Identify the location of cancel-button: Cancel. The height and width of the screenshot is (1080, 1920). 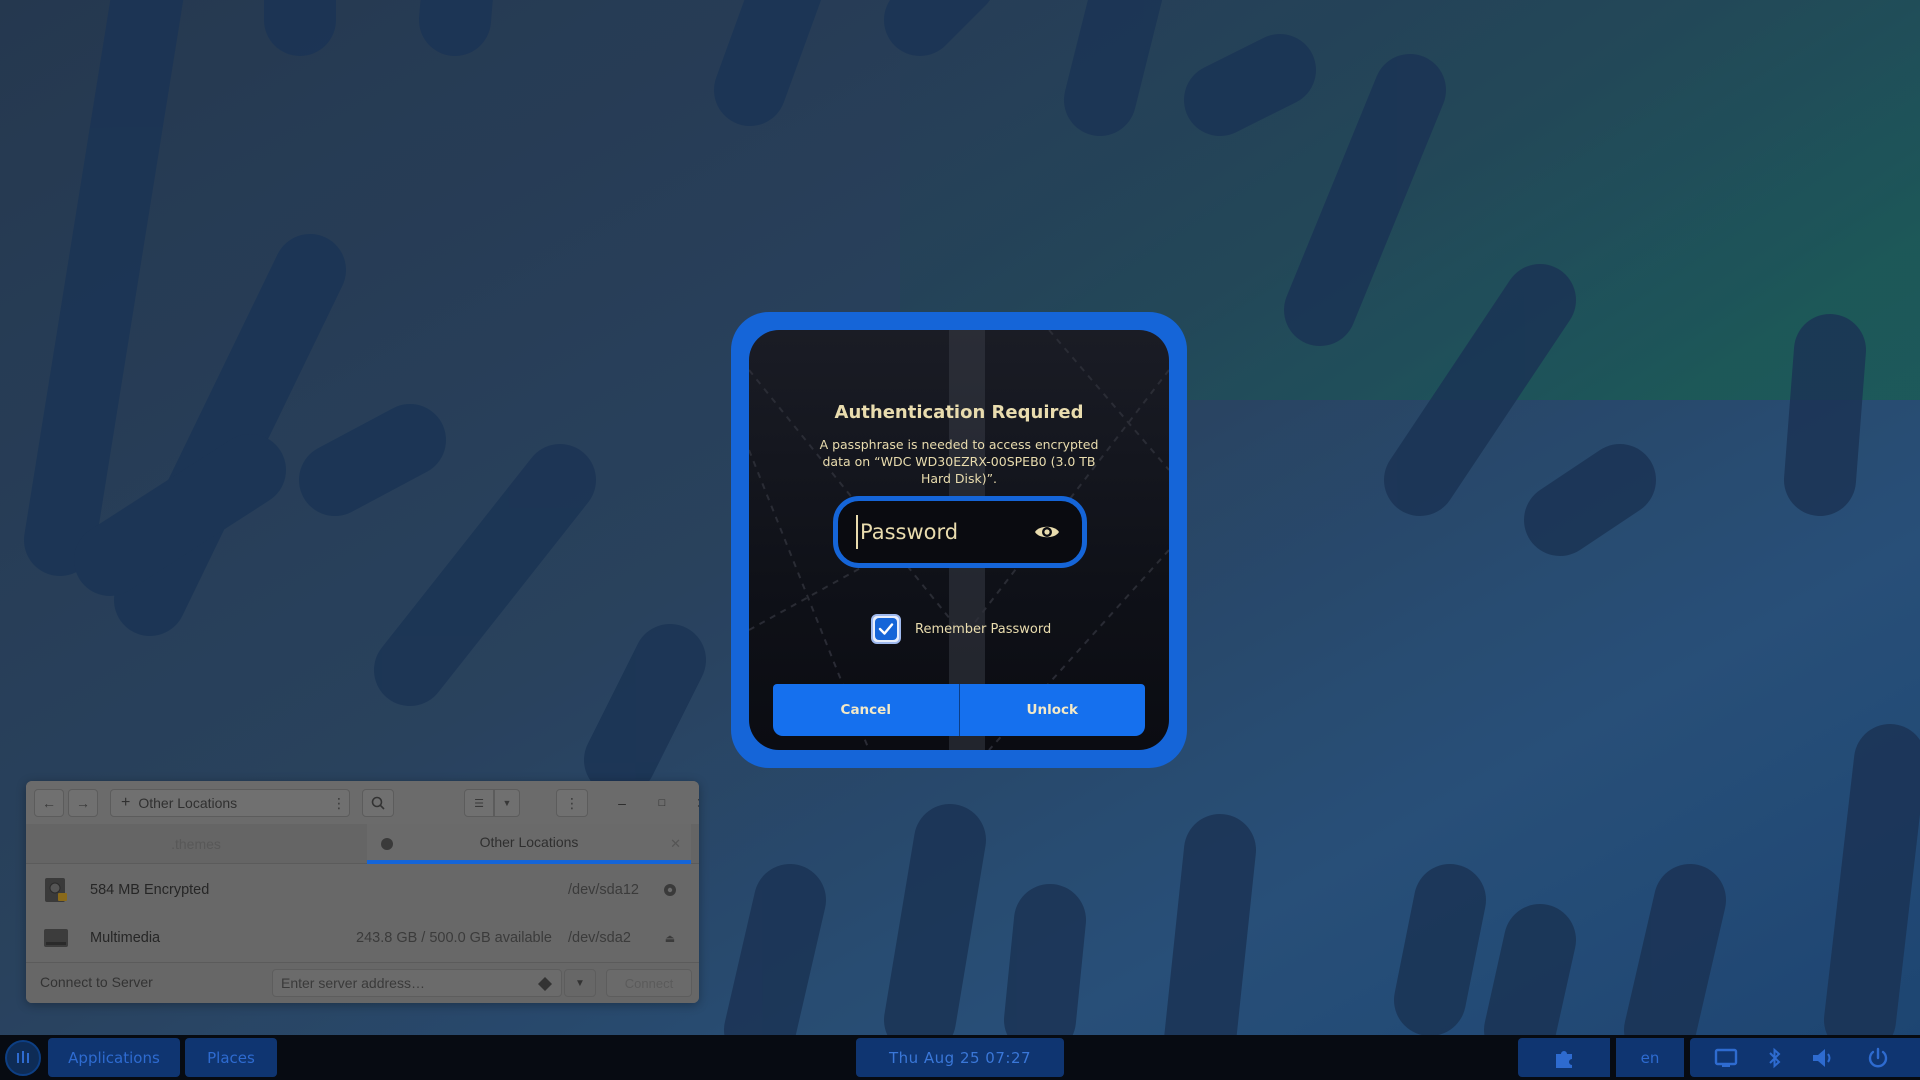
(866, 710).